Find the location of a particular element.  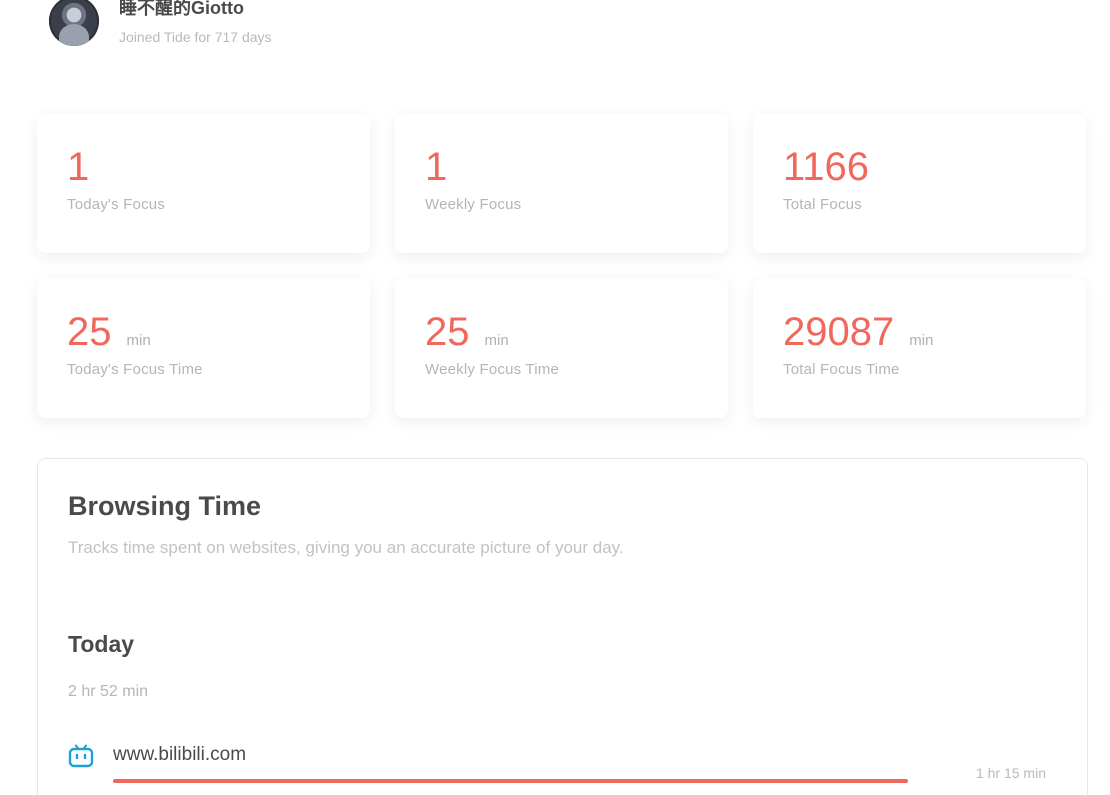

profile-header: 睡不醒的Giotto Joined Tide for 717 days is located at coordinates (160, 26).